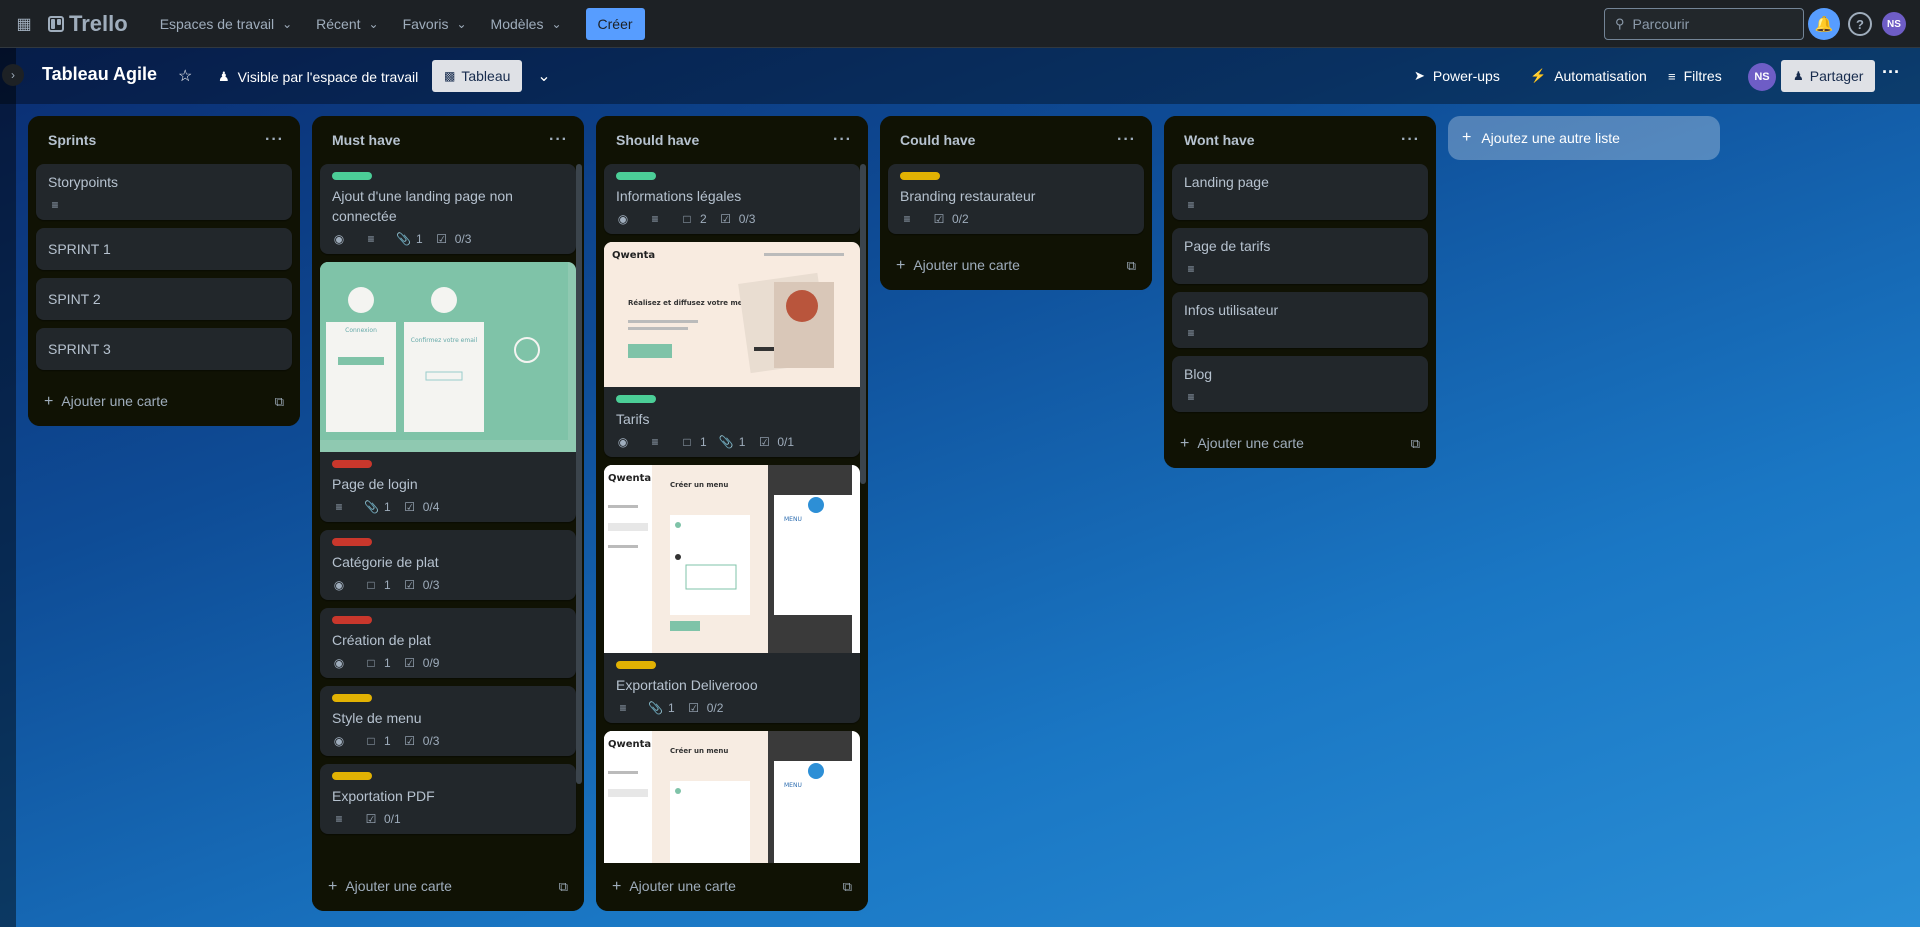  What do you see at coordinates (185, 76) in the screenshot?
I see `star-icon: ☆` at bounding box center [185, 76].